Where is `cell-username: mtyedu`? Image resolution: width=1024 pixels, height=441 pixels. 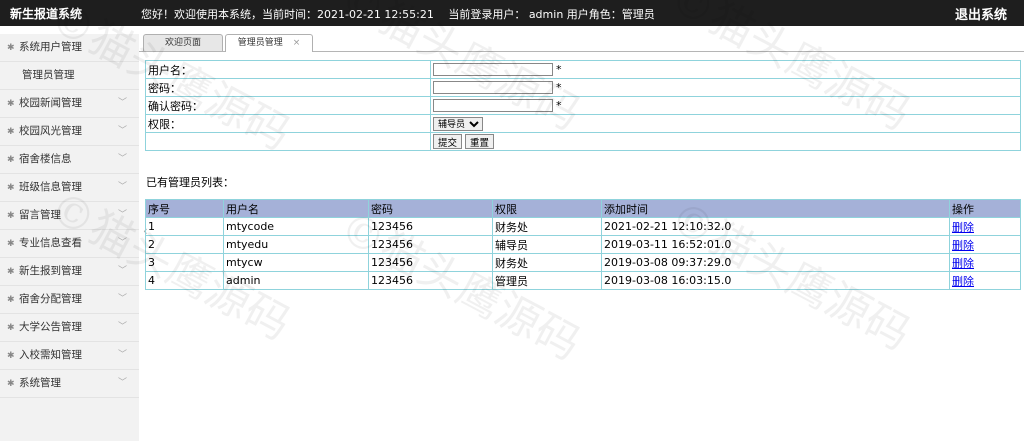 cell-username: mtyedu is located at coordinates (296, 244).